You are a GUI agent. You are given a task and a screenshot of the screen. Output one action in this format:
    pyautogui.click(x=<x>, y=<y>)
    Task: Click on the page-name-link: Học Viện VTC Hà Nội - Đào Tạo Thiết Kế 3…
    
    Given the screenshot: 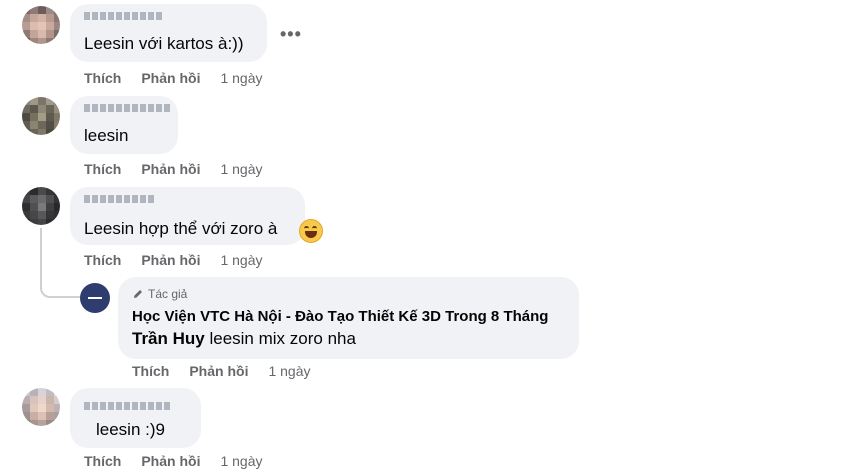 What is the action you would take?
    pyautogui.click(x=340, y=316)
    